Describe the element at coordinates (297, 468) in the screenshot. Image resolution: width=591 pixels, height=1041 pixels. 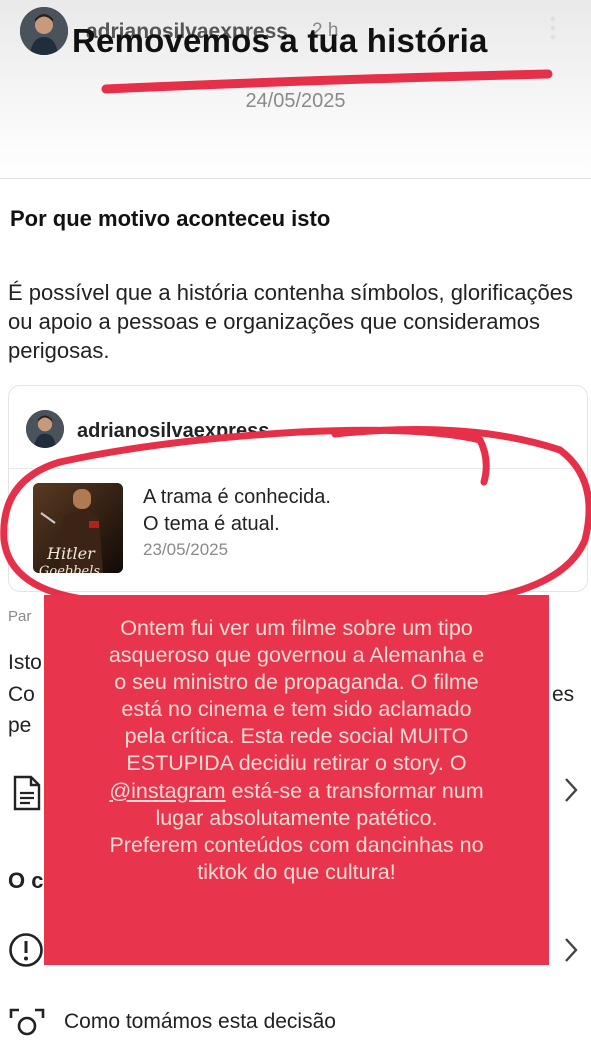
I see `card-divider` at that location.